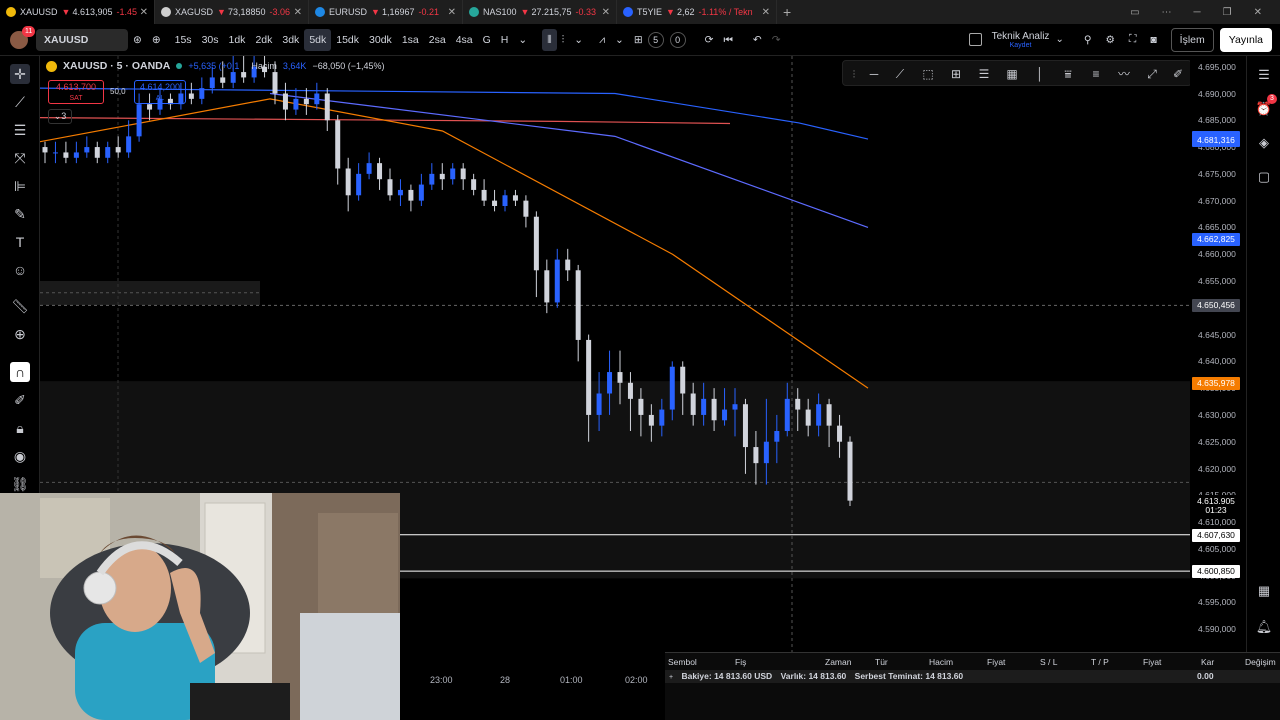  I want to click on interval-option: 1sa, so click(410, 40).